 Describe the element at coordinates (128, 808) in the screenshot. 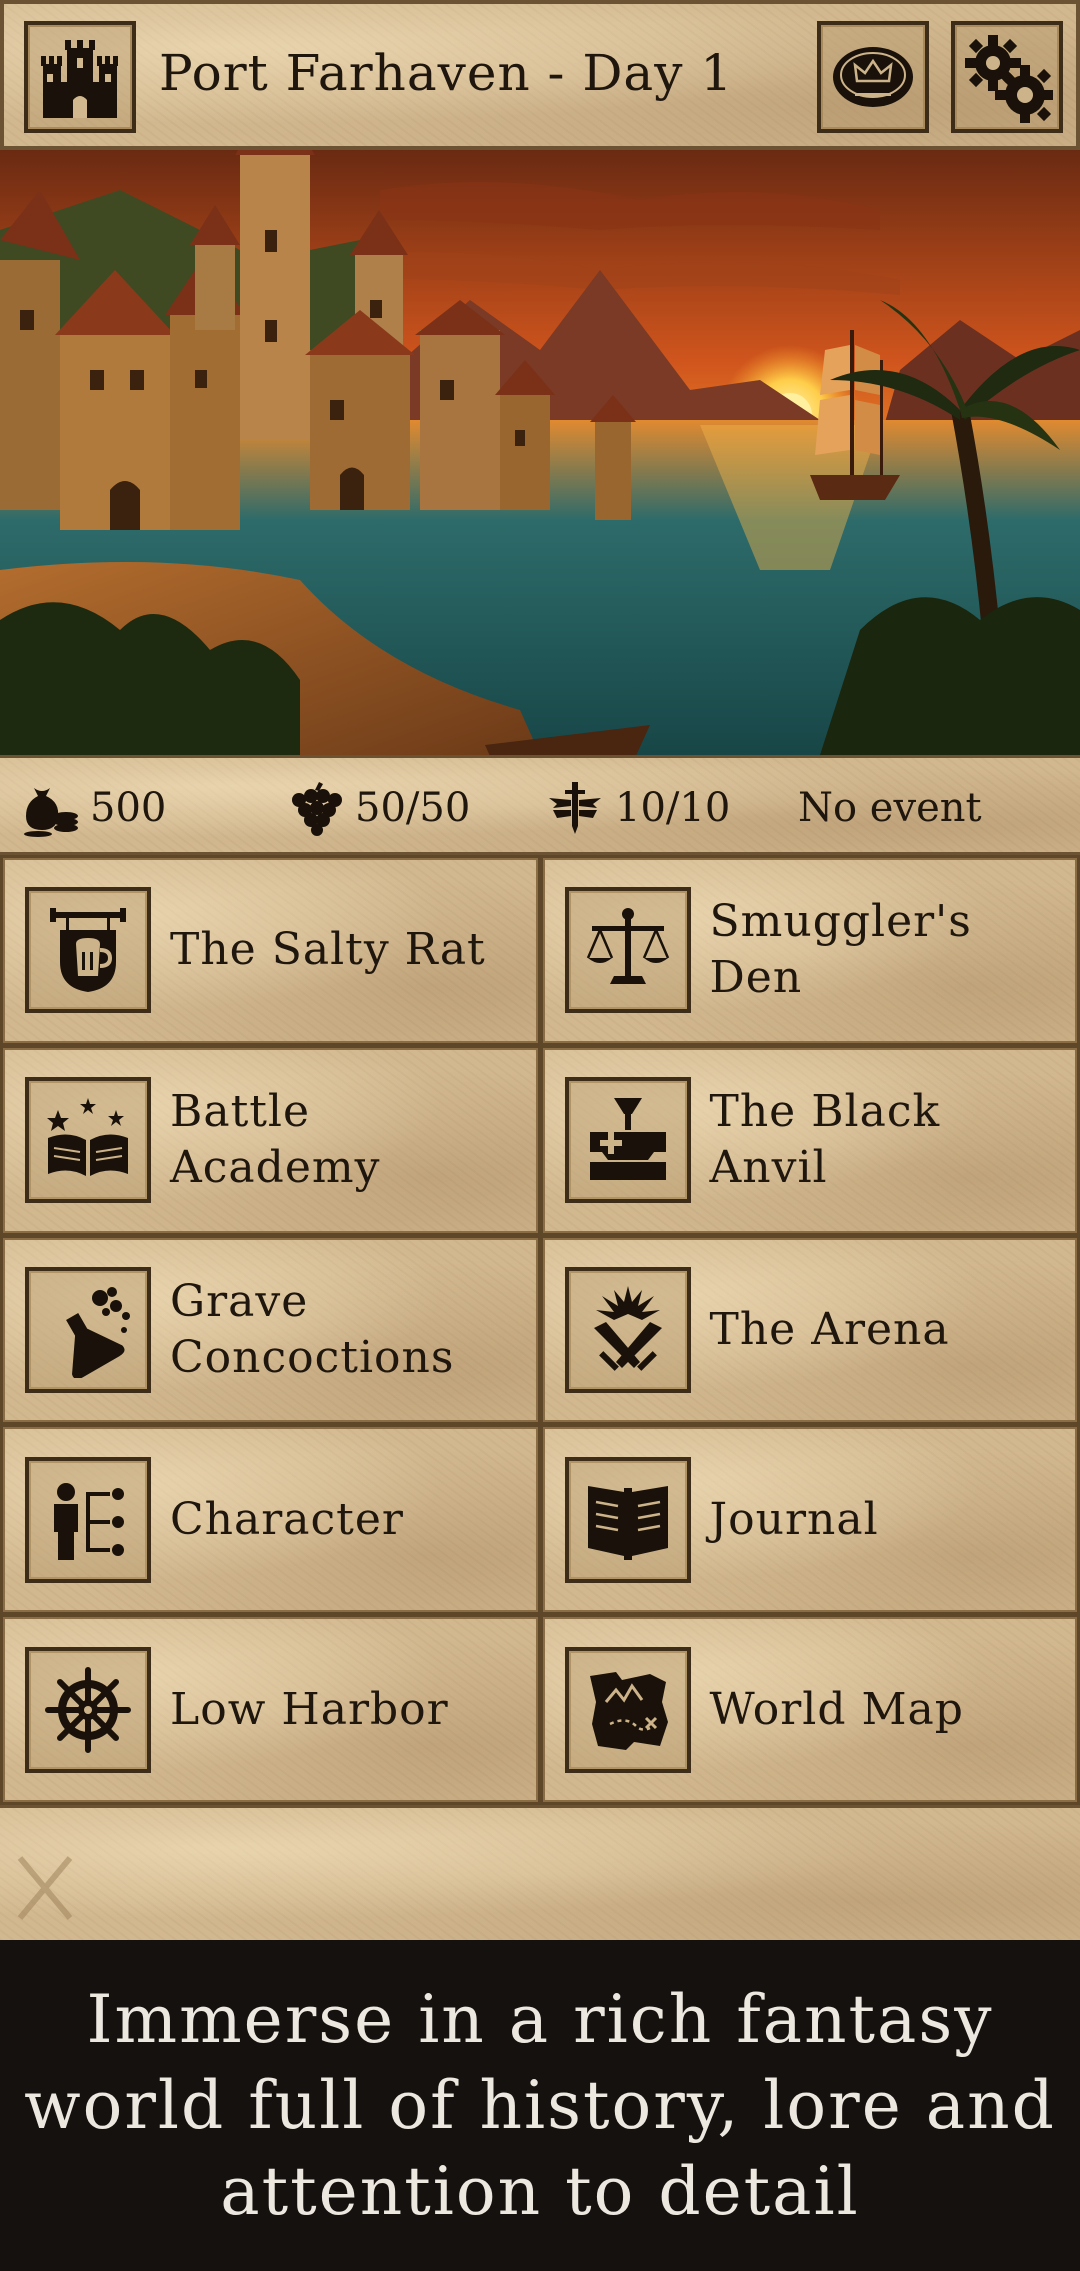

I see `gold-value: 500` at that location.